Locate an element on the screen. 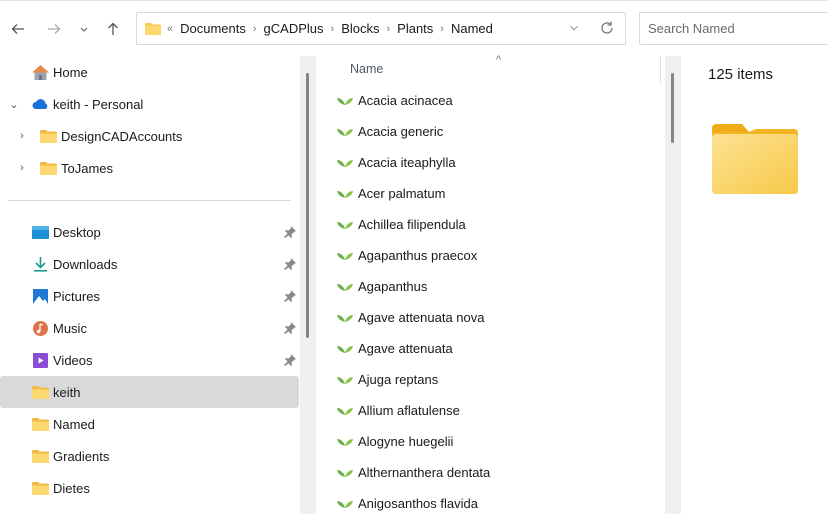  home-icon is located at coordinates (40, 72).